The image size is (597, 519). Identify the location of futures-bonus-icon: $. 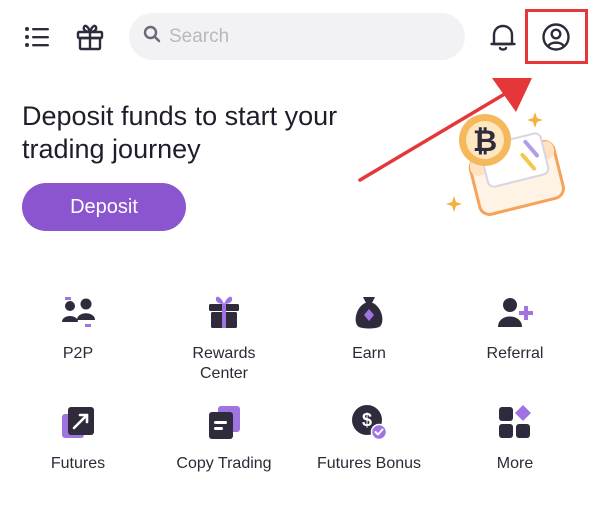
(369, 422).